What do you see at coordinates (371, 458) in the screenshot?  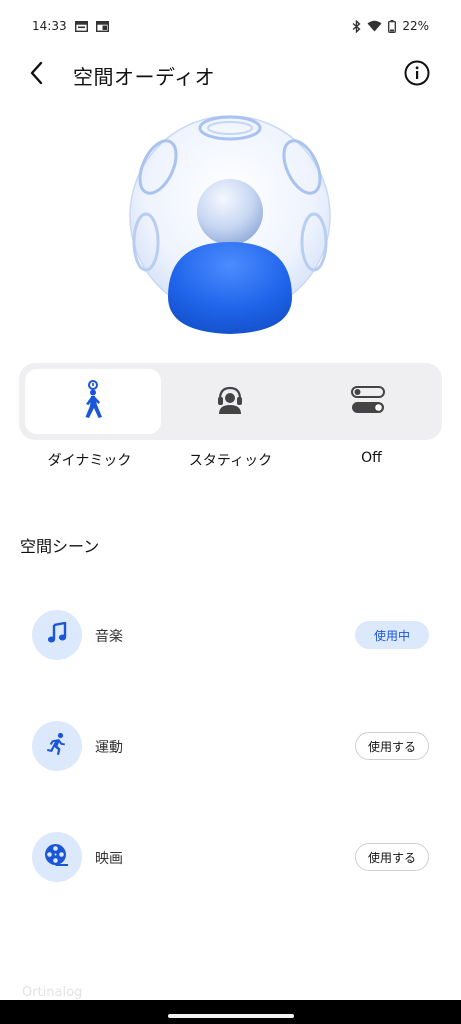 I see `mode-off-label: Off` at bounding box center [371, 458].